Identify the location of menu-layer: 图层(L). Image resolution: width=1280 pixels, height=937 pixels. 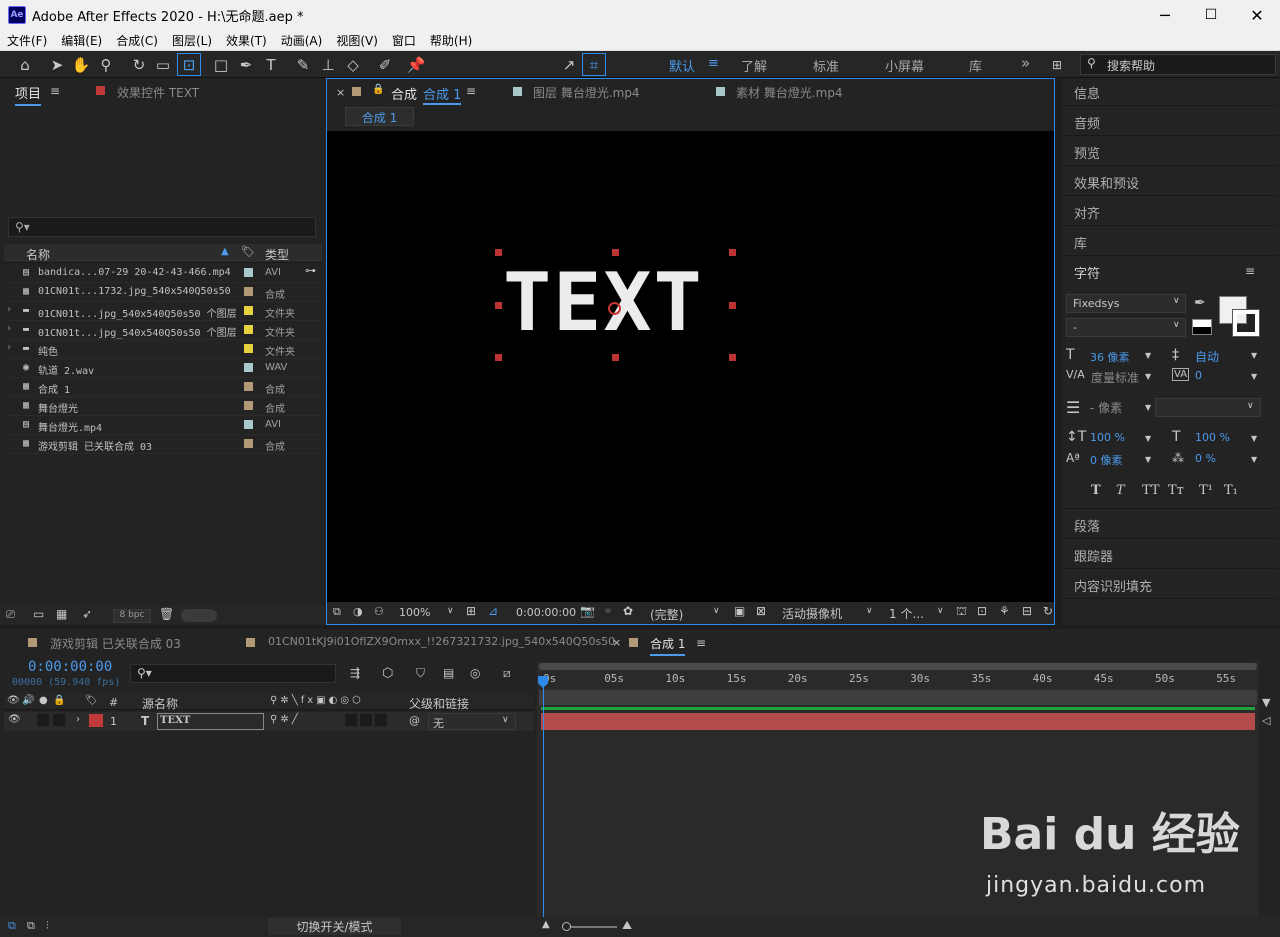
(192, 40).